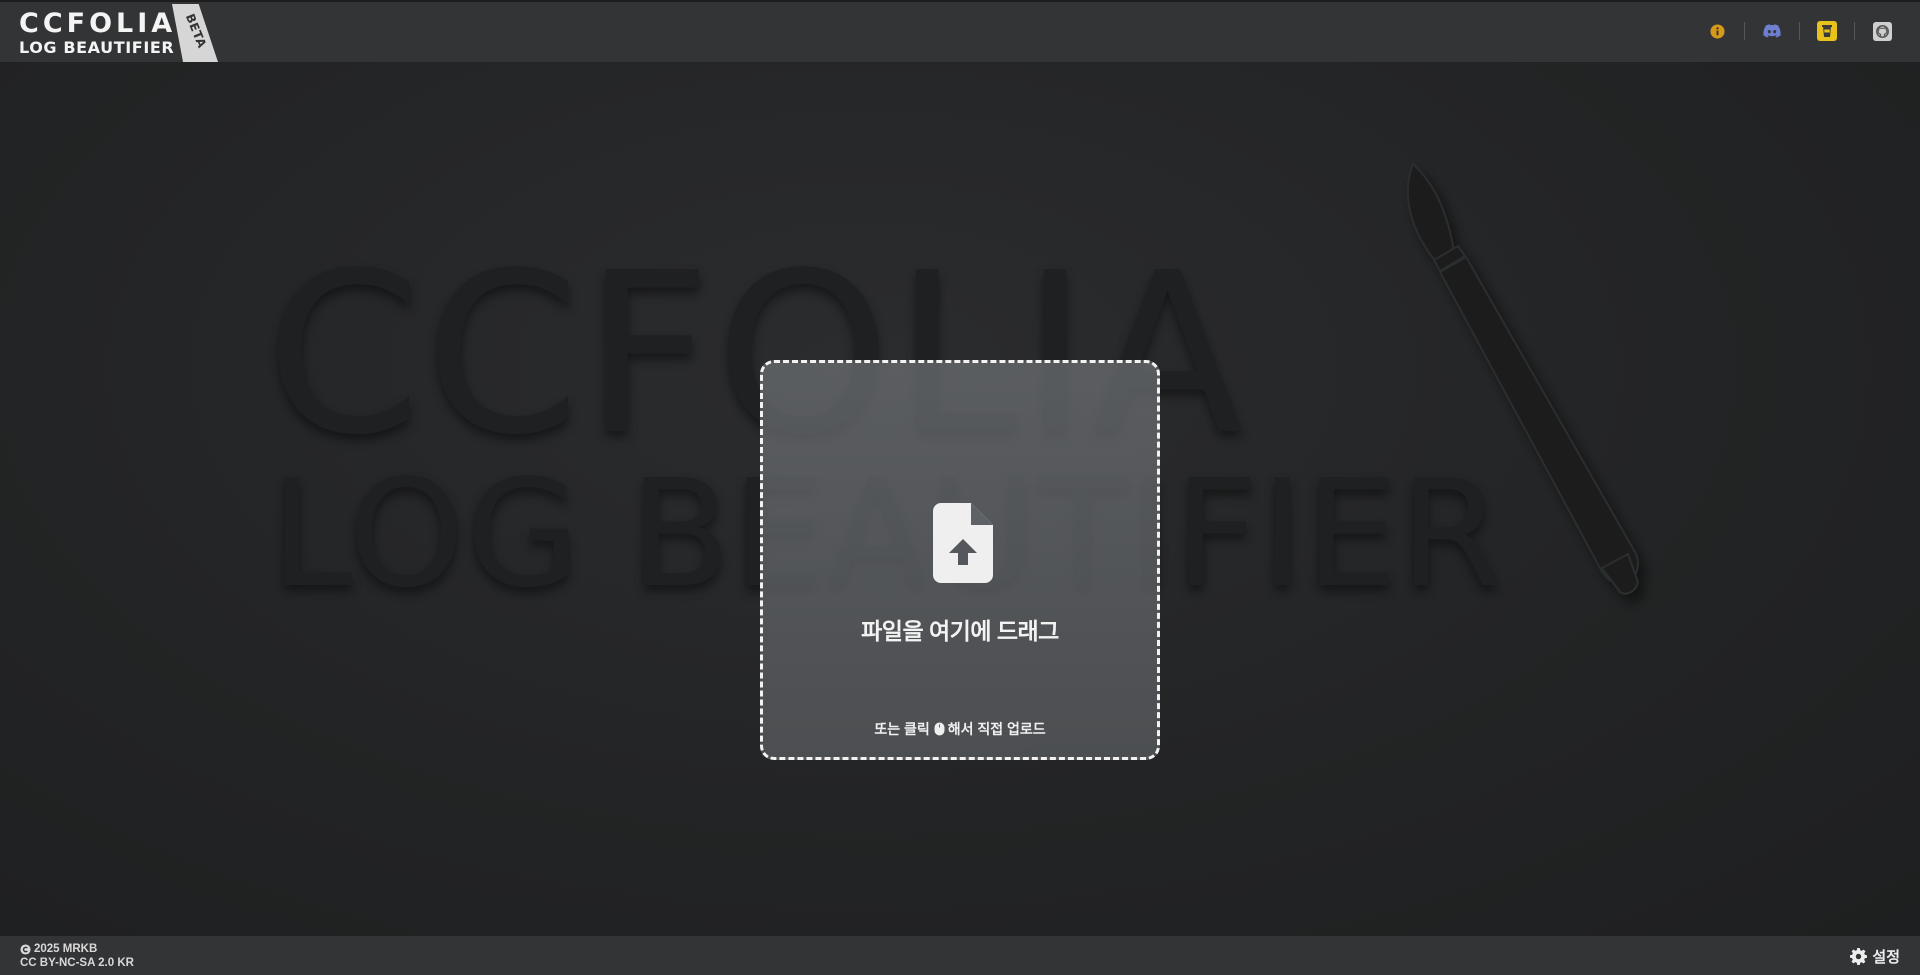 The image size is (1920, 975). What do you see at coordinates (1859, 956) in the screenshot?
I see `gear-icon` at bounding box center [1859, 956].